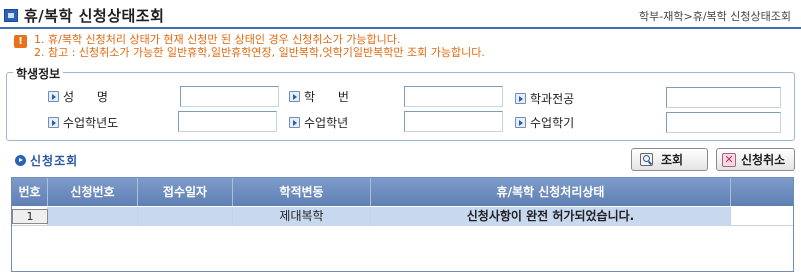 Image resolution: width=801 pixels, height=276 pixels. I want to click on page-title: 휴/복학 신청상태조회, so click(94, 16).